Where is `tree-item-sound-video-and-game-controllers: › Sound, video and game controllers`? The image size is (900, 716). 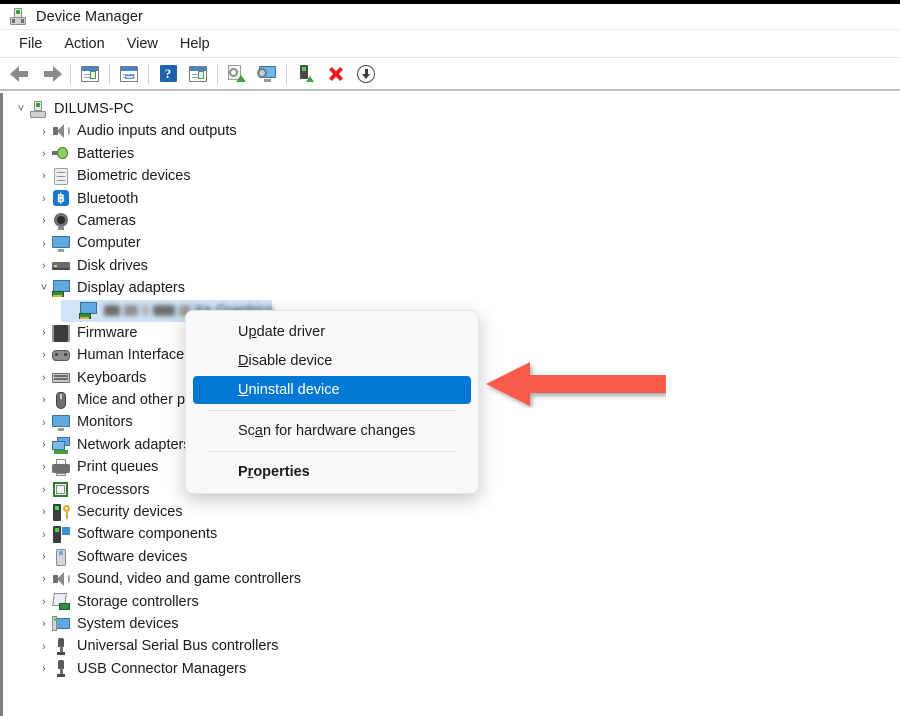
tree-item-sound-video-and-game-controllers: › Sound, video and game controllers is located at coordinates (451, 579).